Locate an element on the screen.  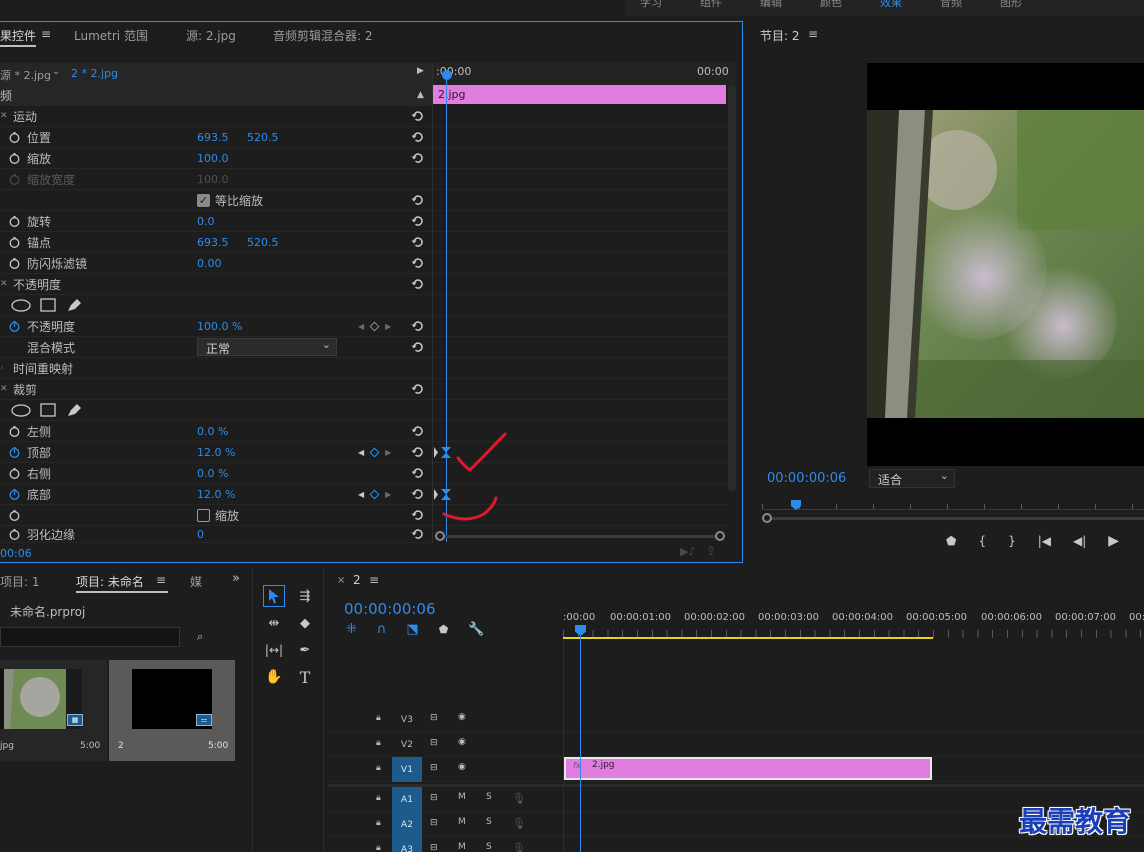
crop-bottom-value: 12.0 % is located at coordinates (216, 494).